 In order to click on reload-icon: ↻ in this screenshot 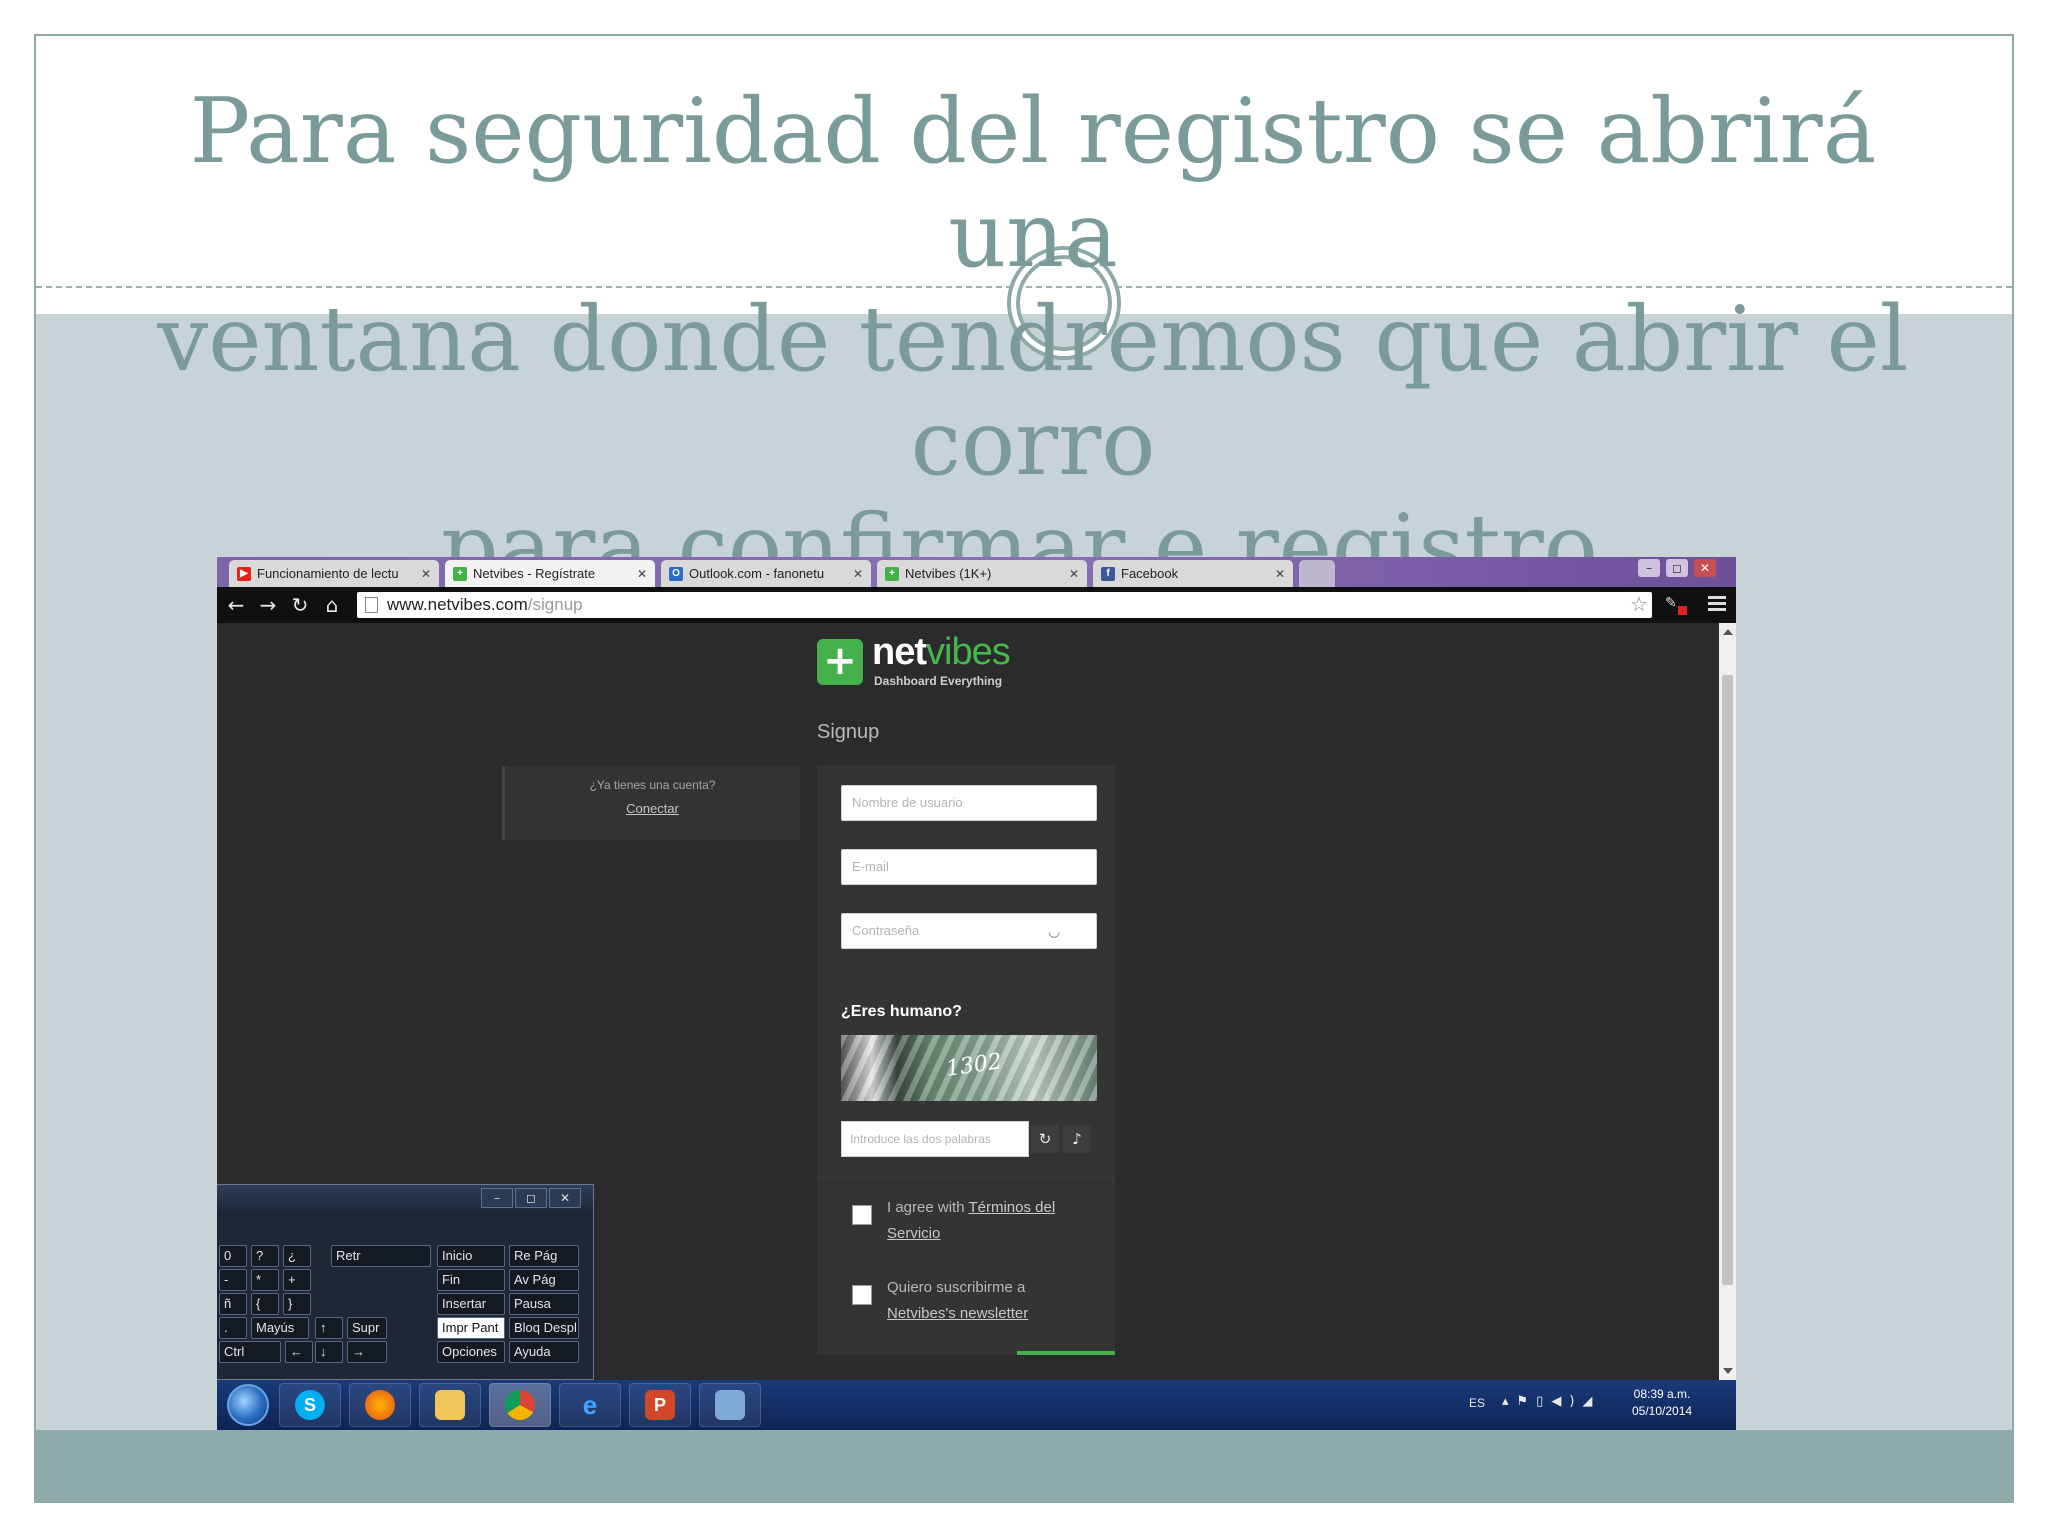, I will do `click(300, 605)`.